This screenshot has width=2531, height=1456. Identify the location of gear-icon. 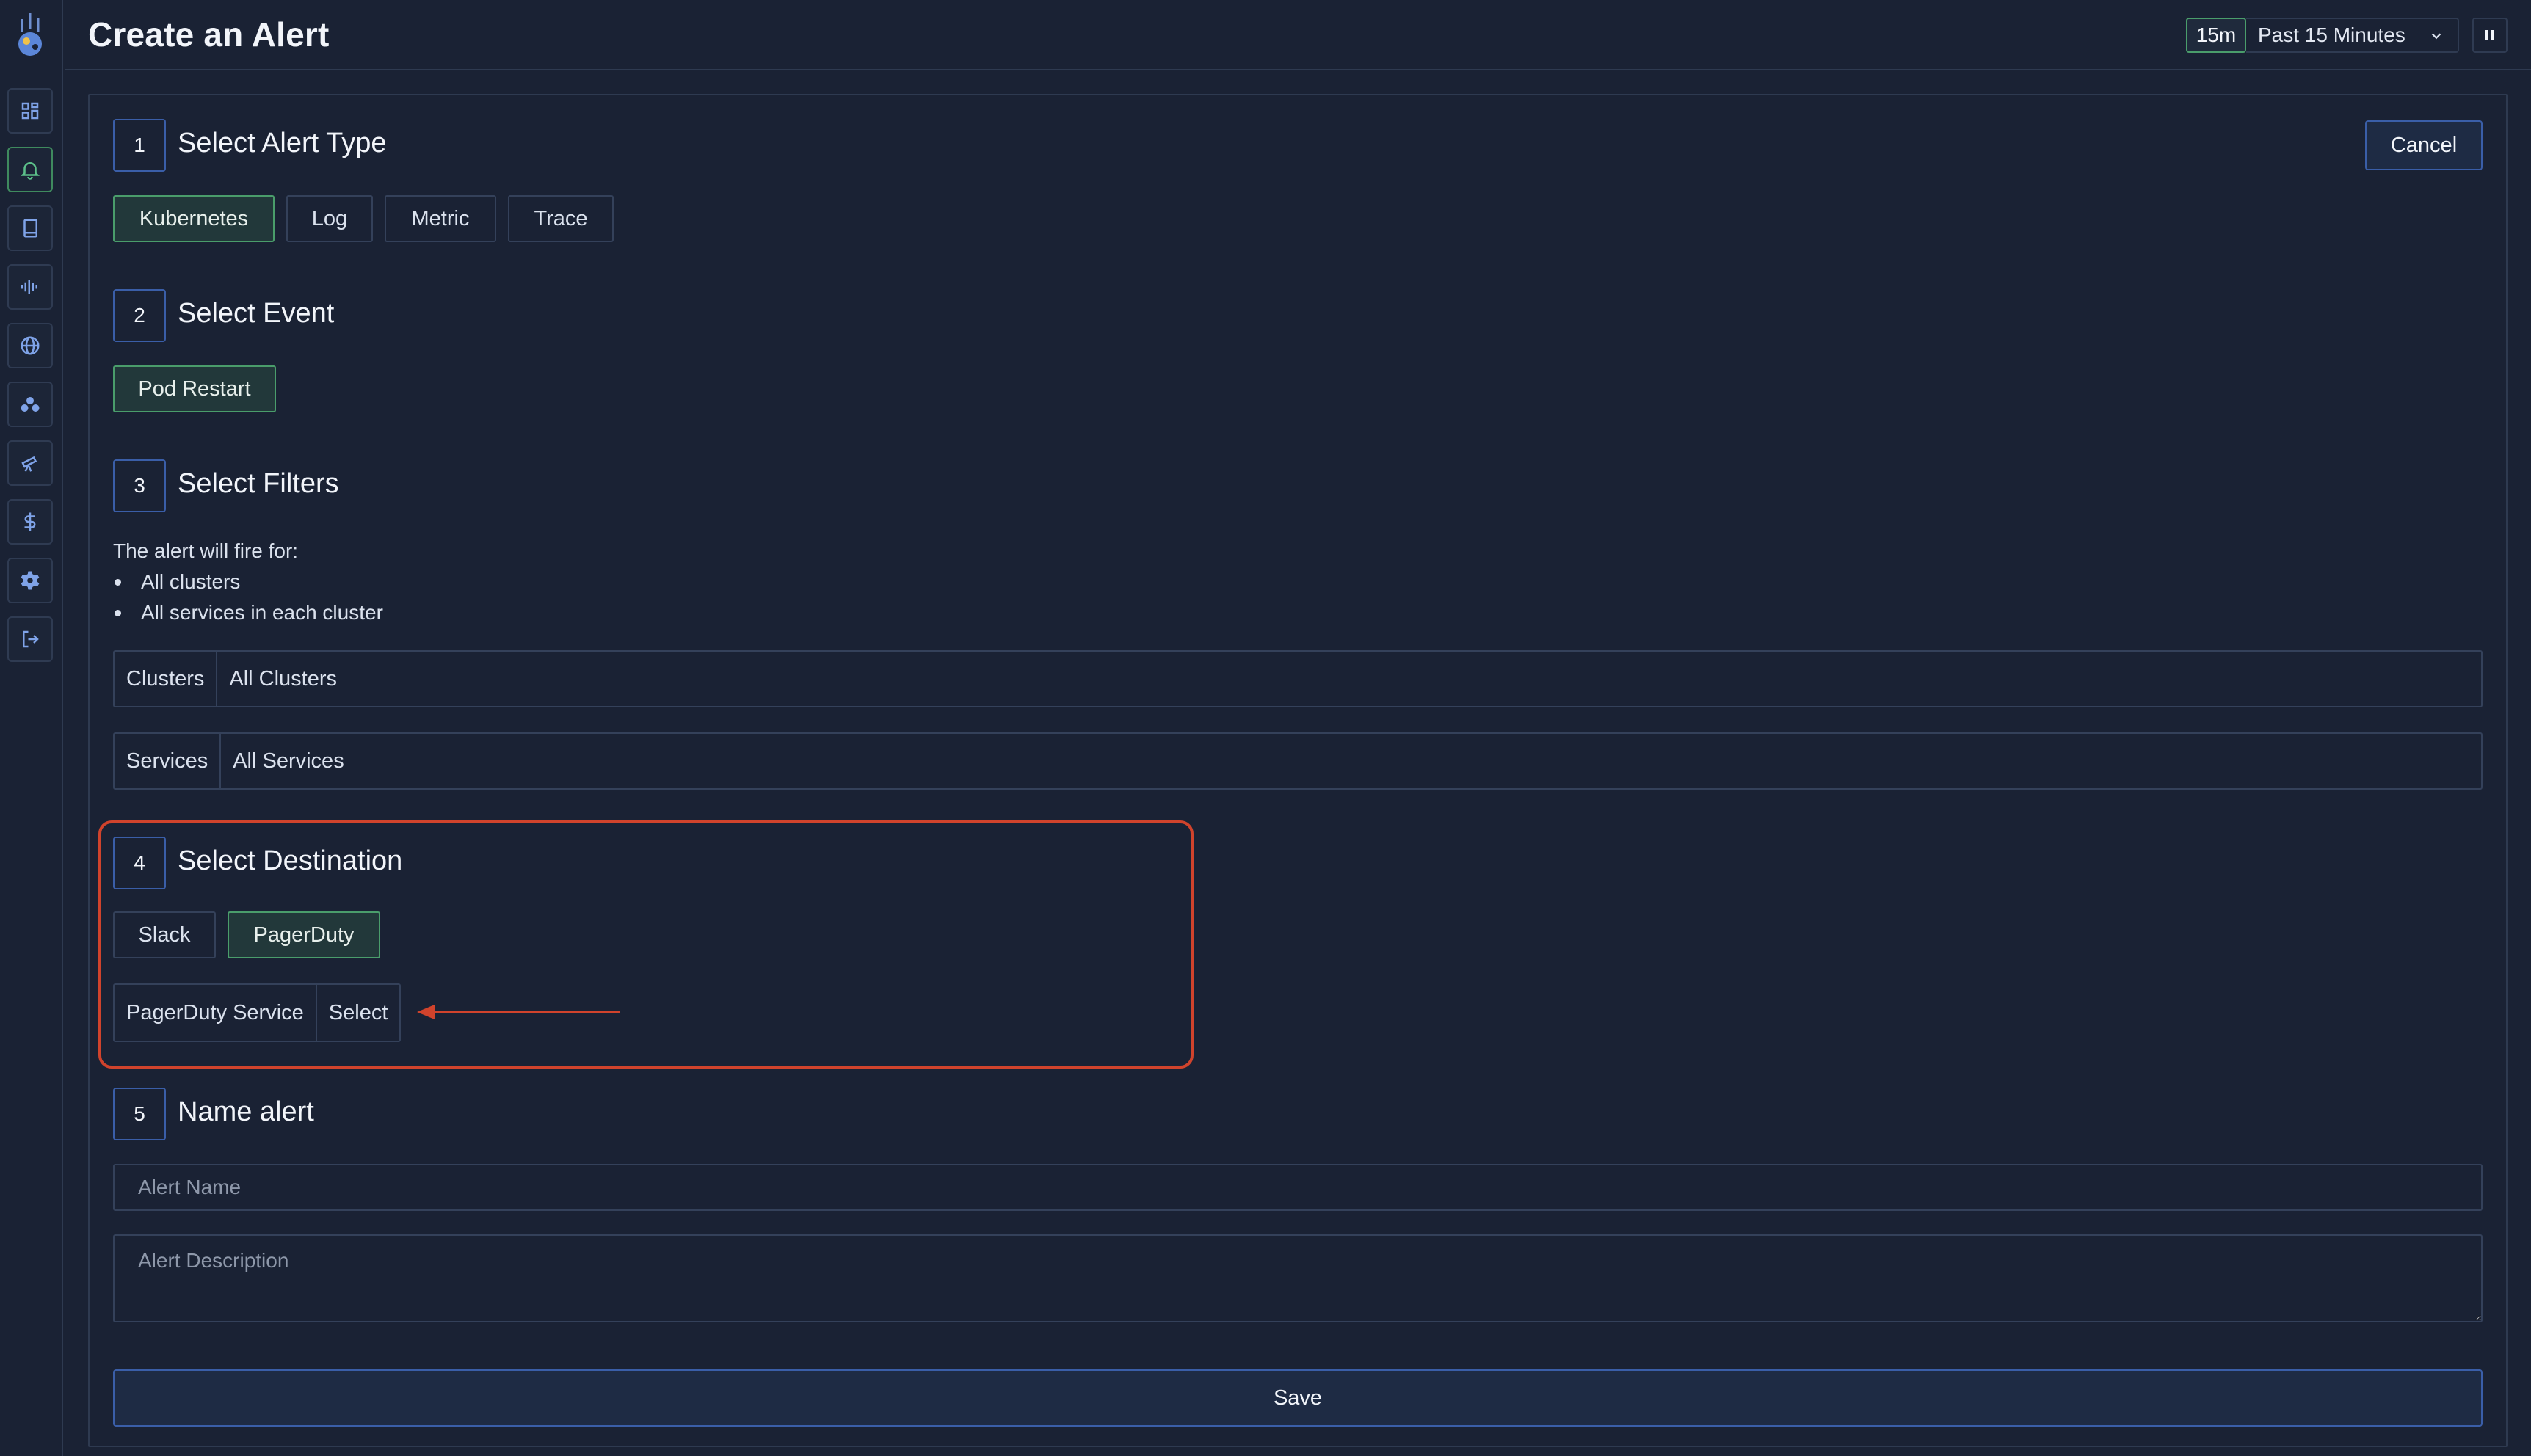
(30, 581).